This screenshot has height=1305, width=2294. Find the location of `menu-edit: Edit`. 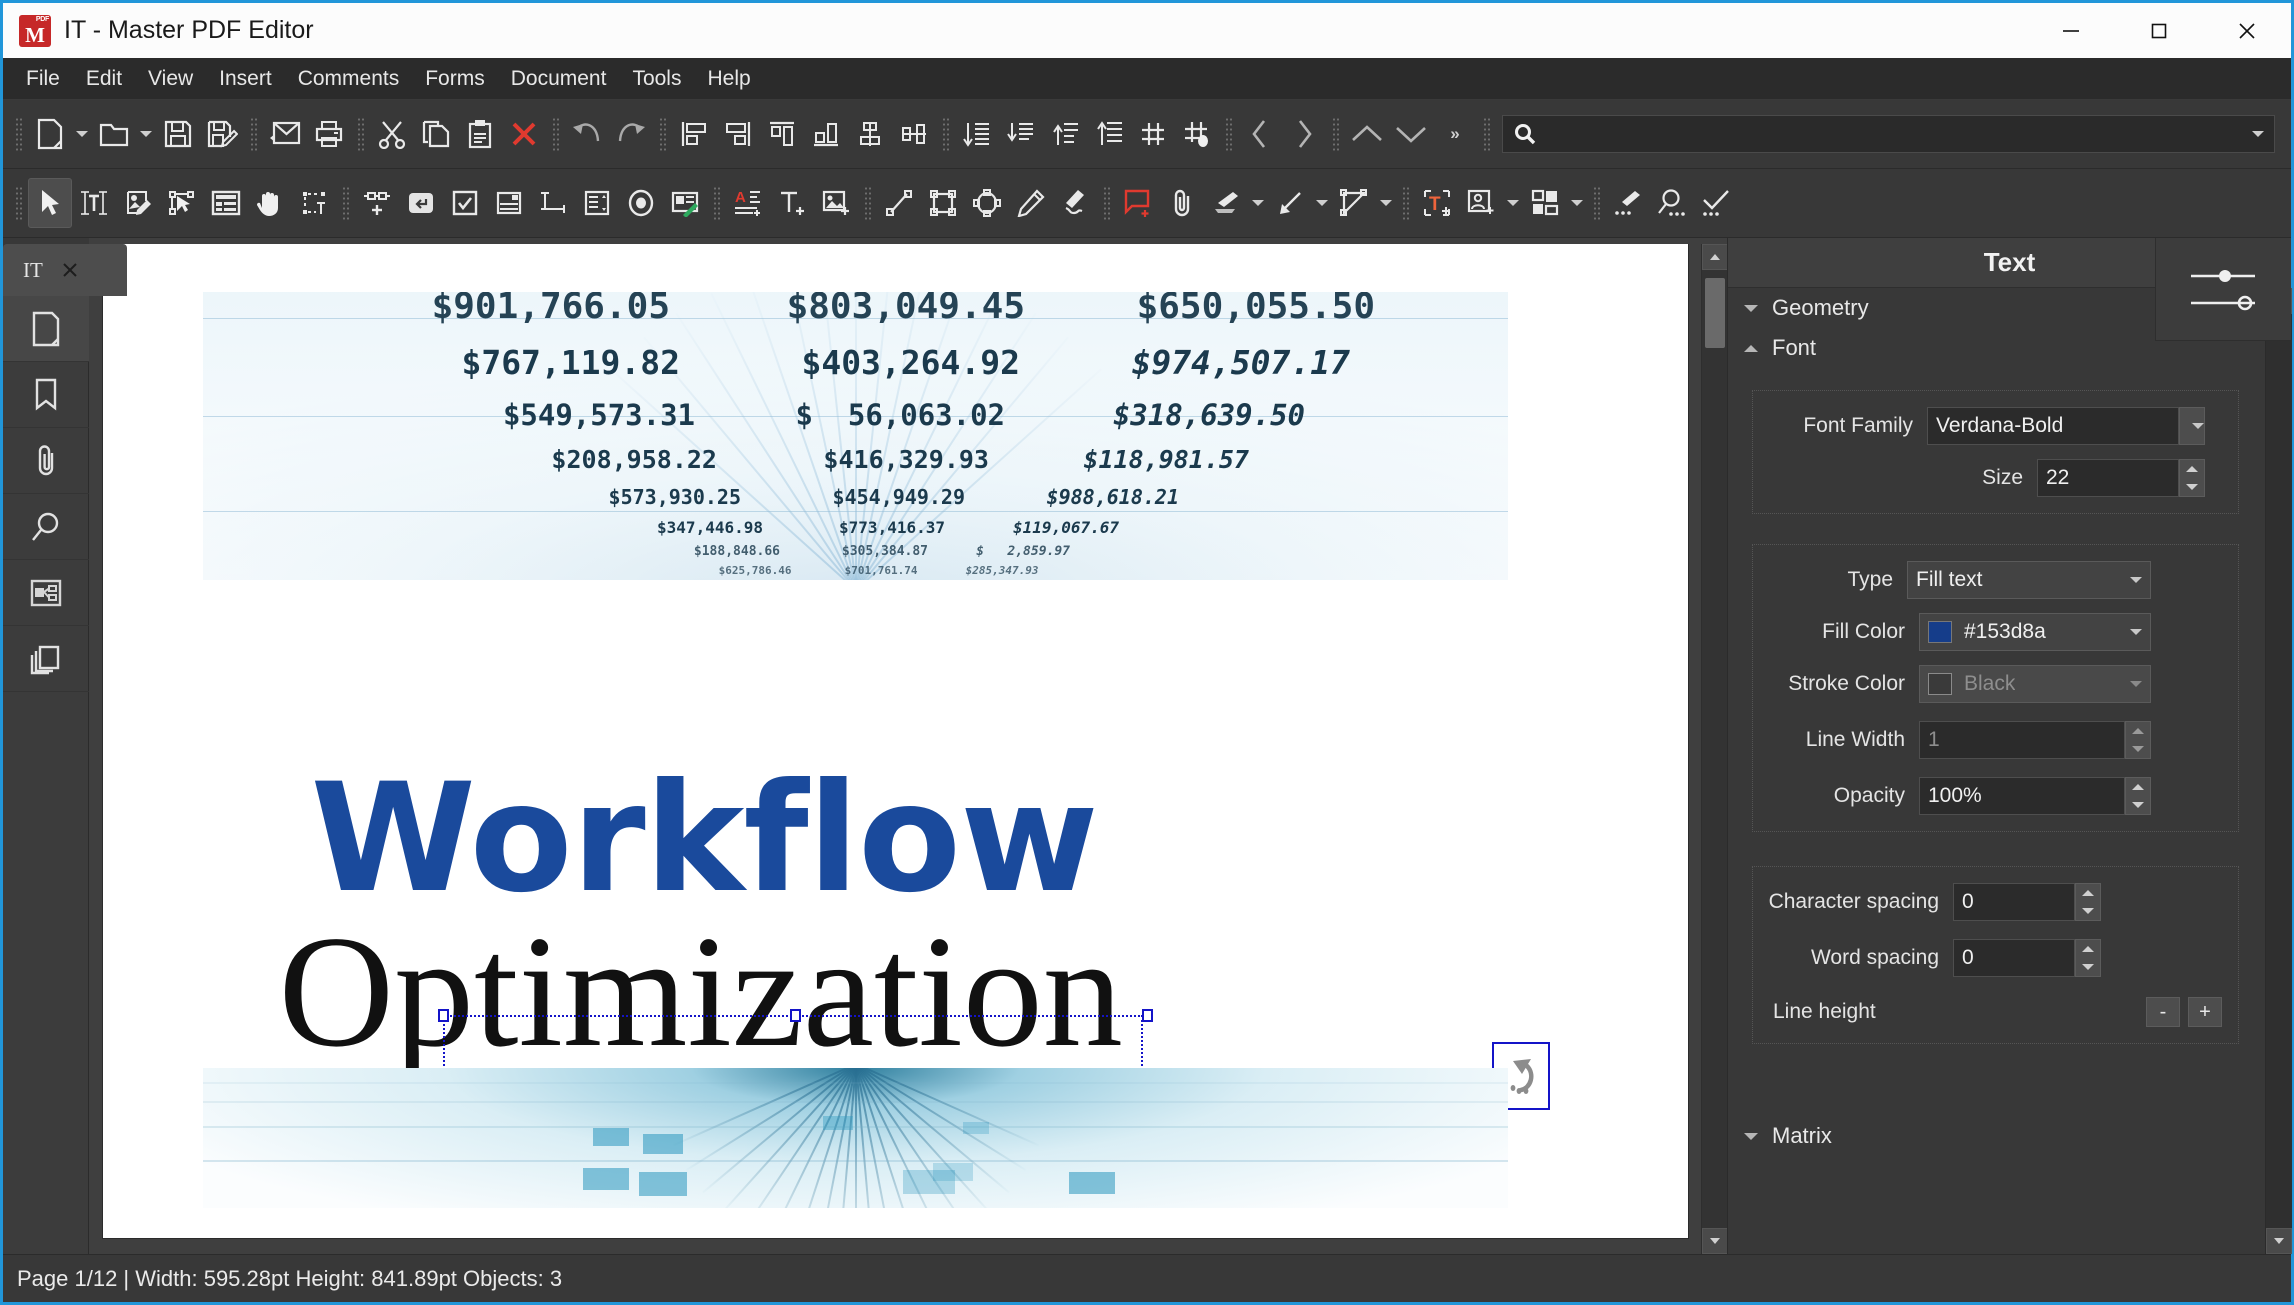

menu-edit: Edit is located at coordinates (104, 79).